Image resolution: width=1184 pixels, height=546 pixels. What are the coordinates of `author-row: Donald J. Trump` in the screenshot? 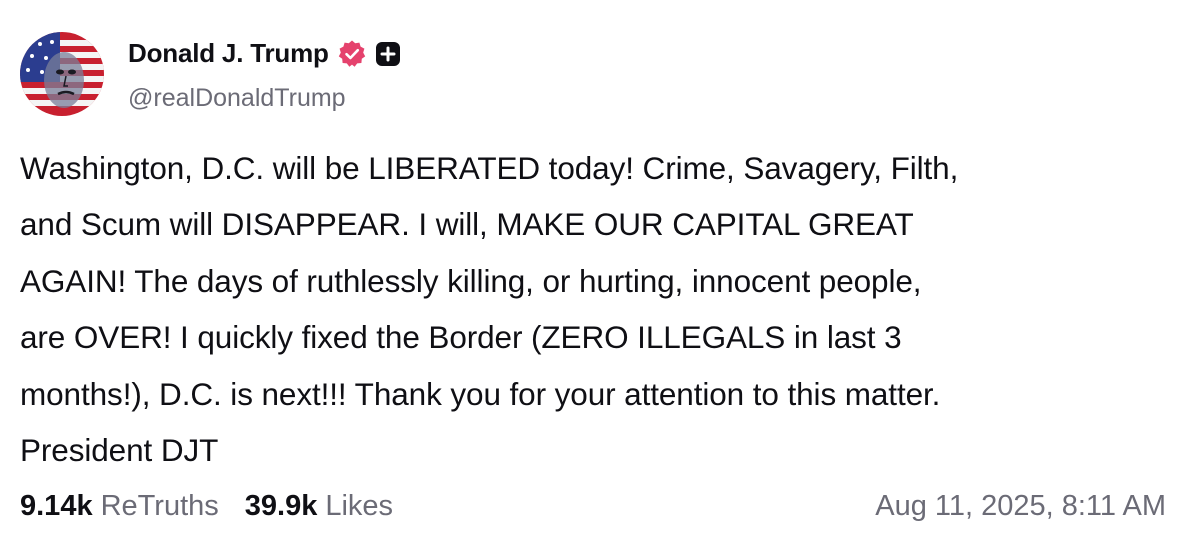 It's located at (264, 53).